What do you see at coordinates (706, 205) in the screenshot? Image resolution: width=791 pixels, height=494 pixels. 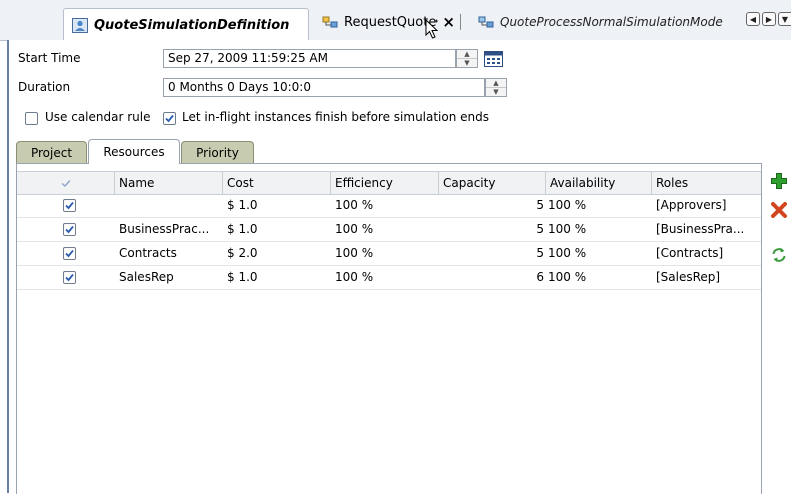 I see `cell-roles: [Approvers]` at bounding box center [706, 205].